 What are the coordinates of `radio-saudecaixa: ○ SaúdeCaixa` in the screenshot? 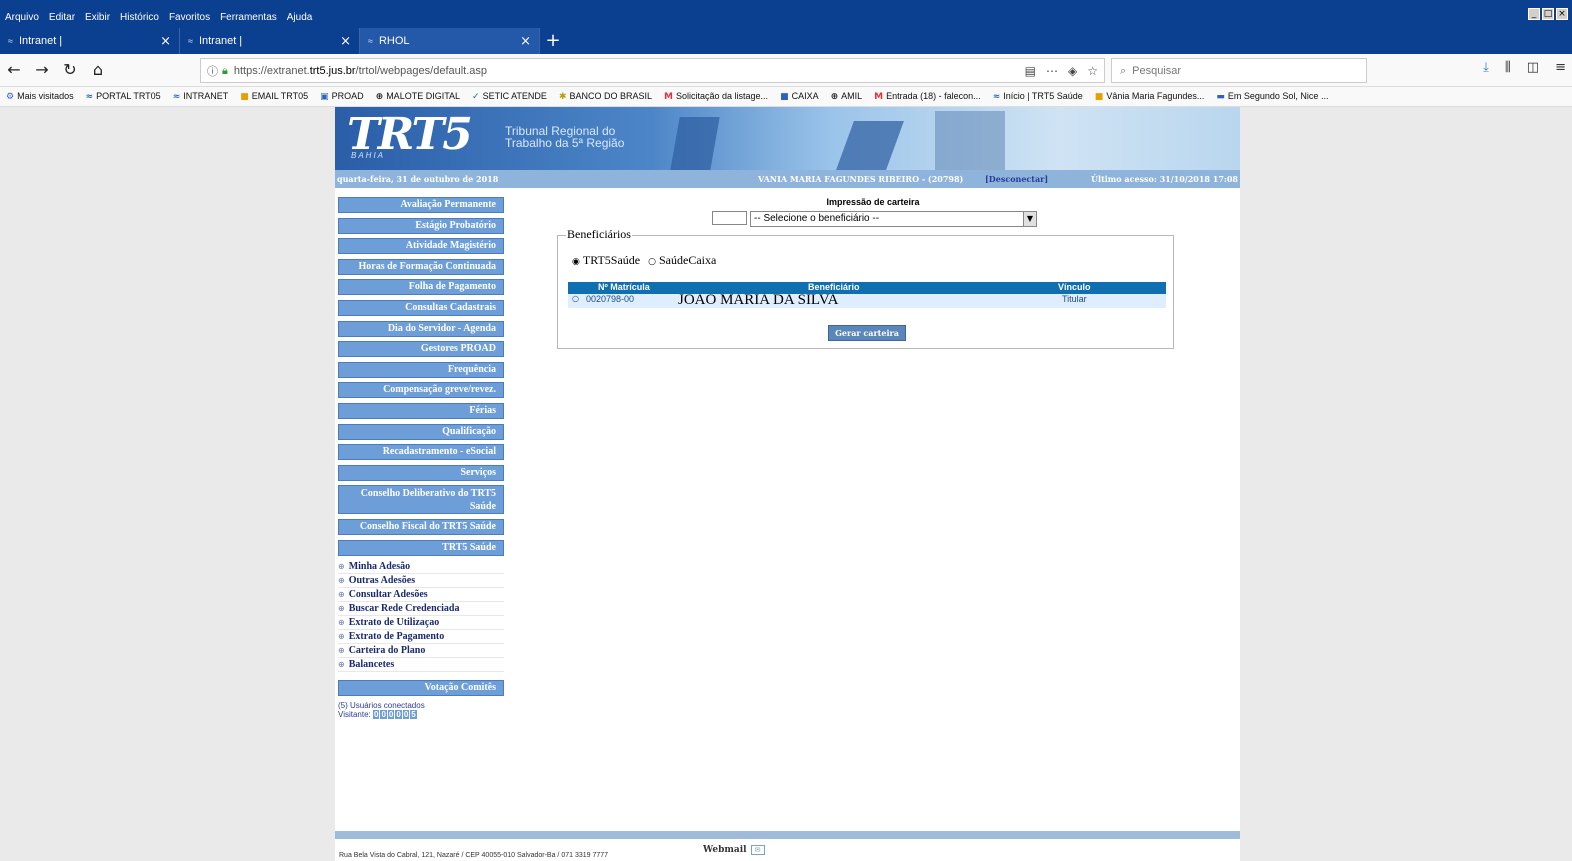 It's located at (682, 260).